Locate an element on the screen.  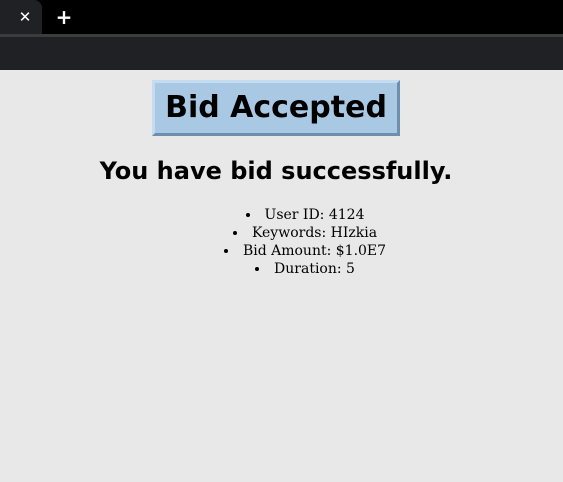
detail-user-id: User ID: 4124 is located at coordinates (281, 215).